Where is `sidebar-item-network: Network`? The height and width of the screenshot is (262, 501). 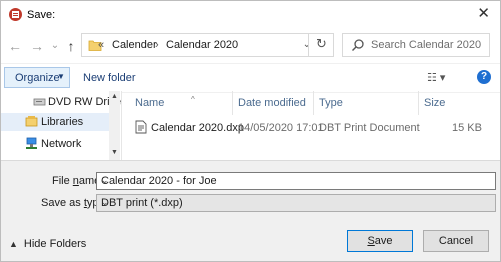
sidebar-item-network: Network is located at coordinates (55, 144).